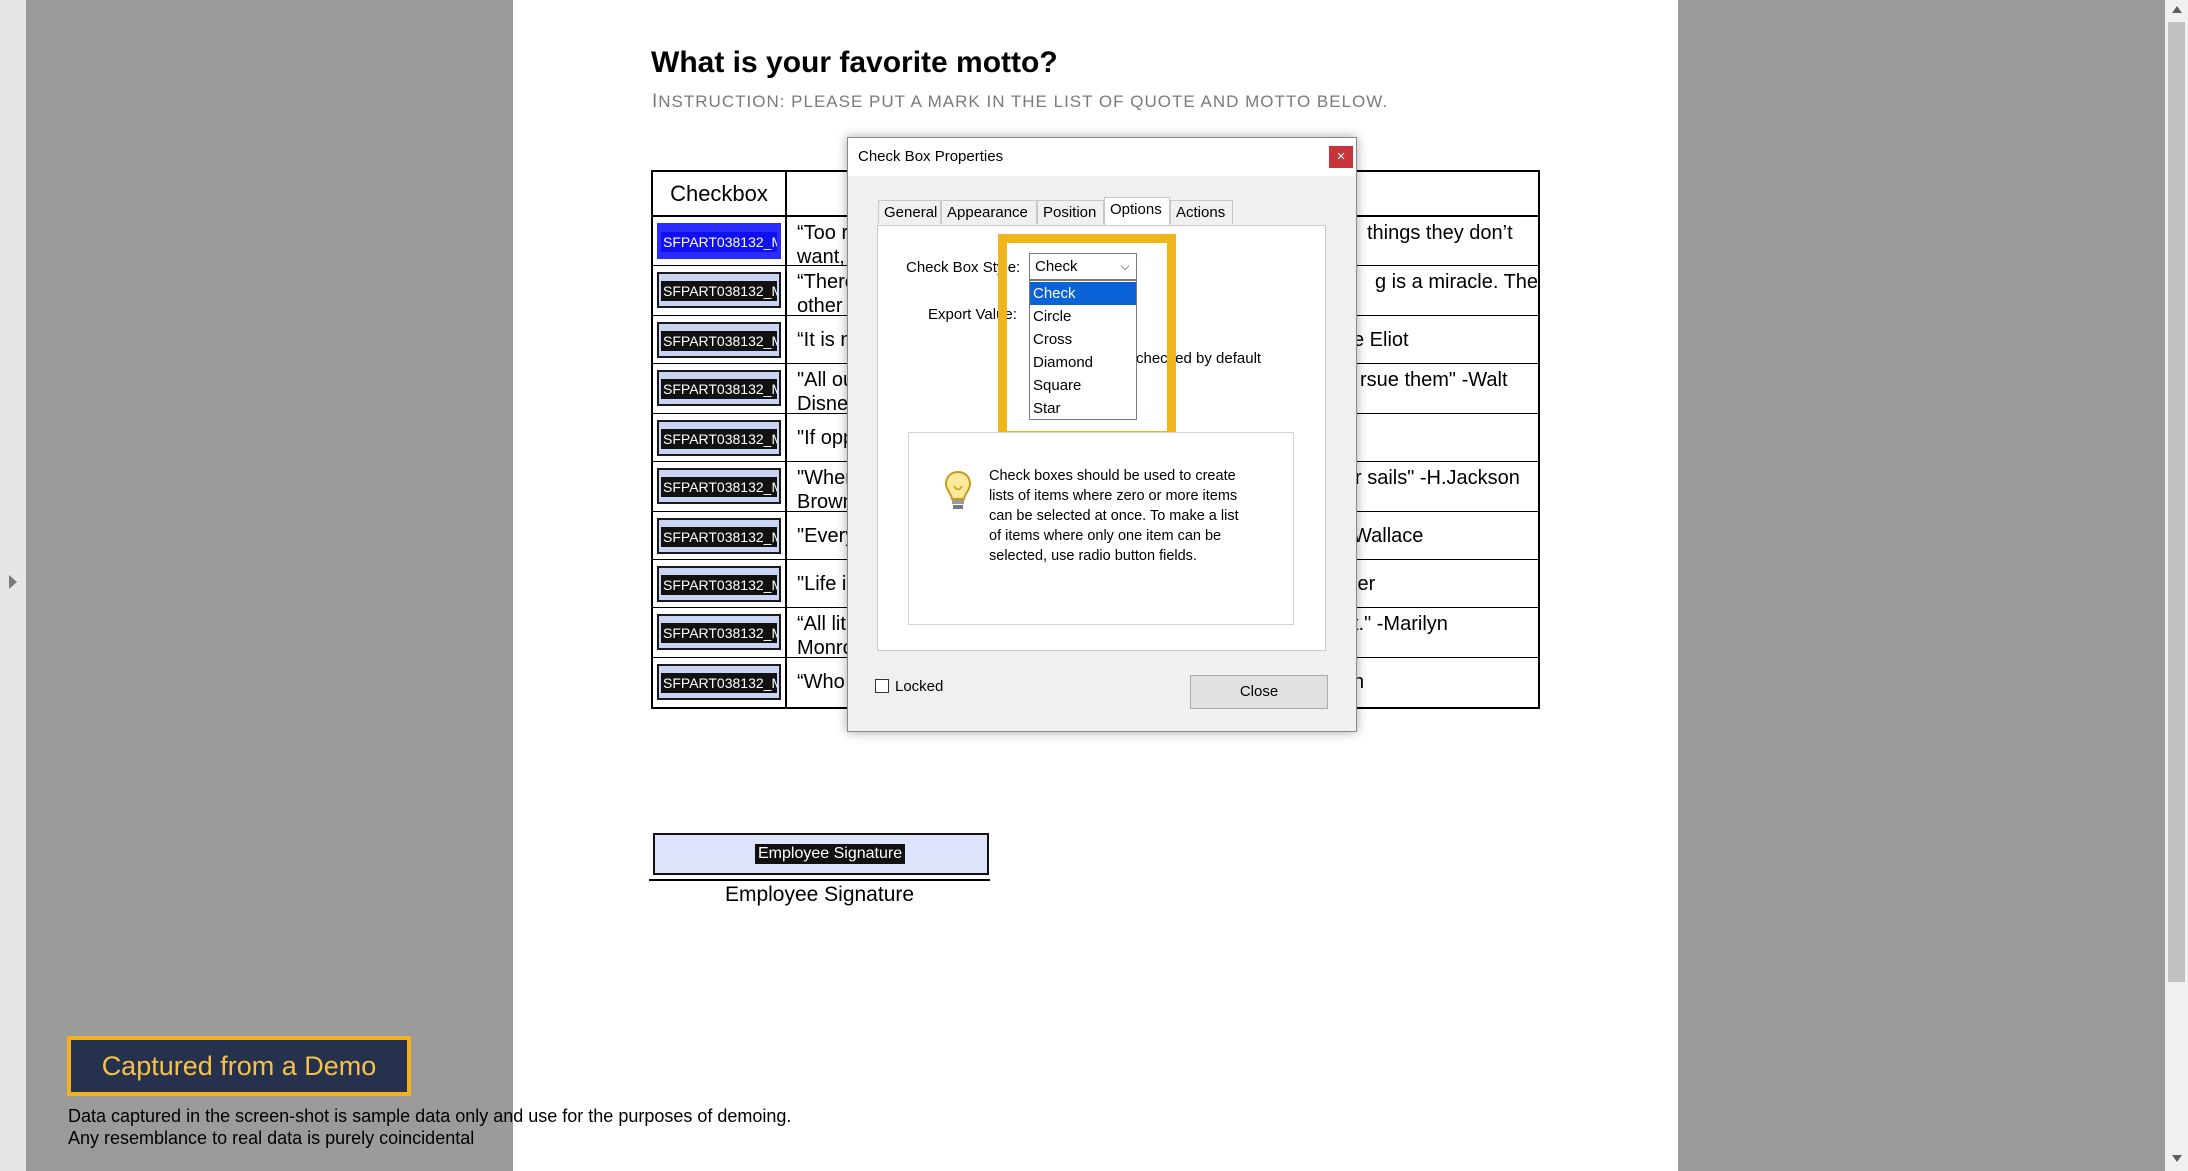  What do you see at coordinates (826, 438) in the screenshot?
I see `quote-line: "If opp` at bounding box center [826, 438].